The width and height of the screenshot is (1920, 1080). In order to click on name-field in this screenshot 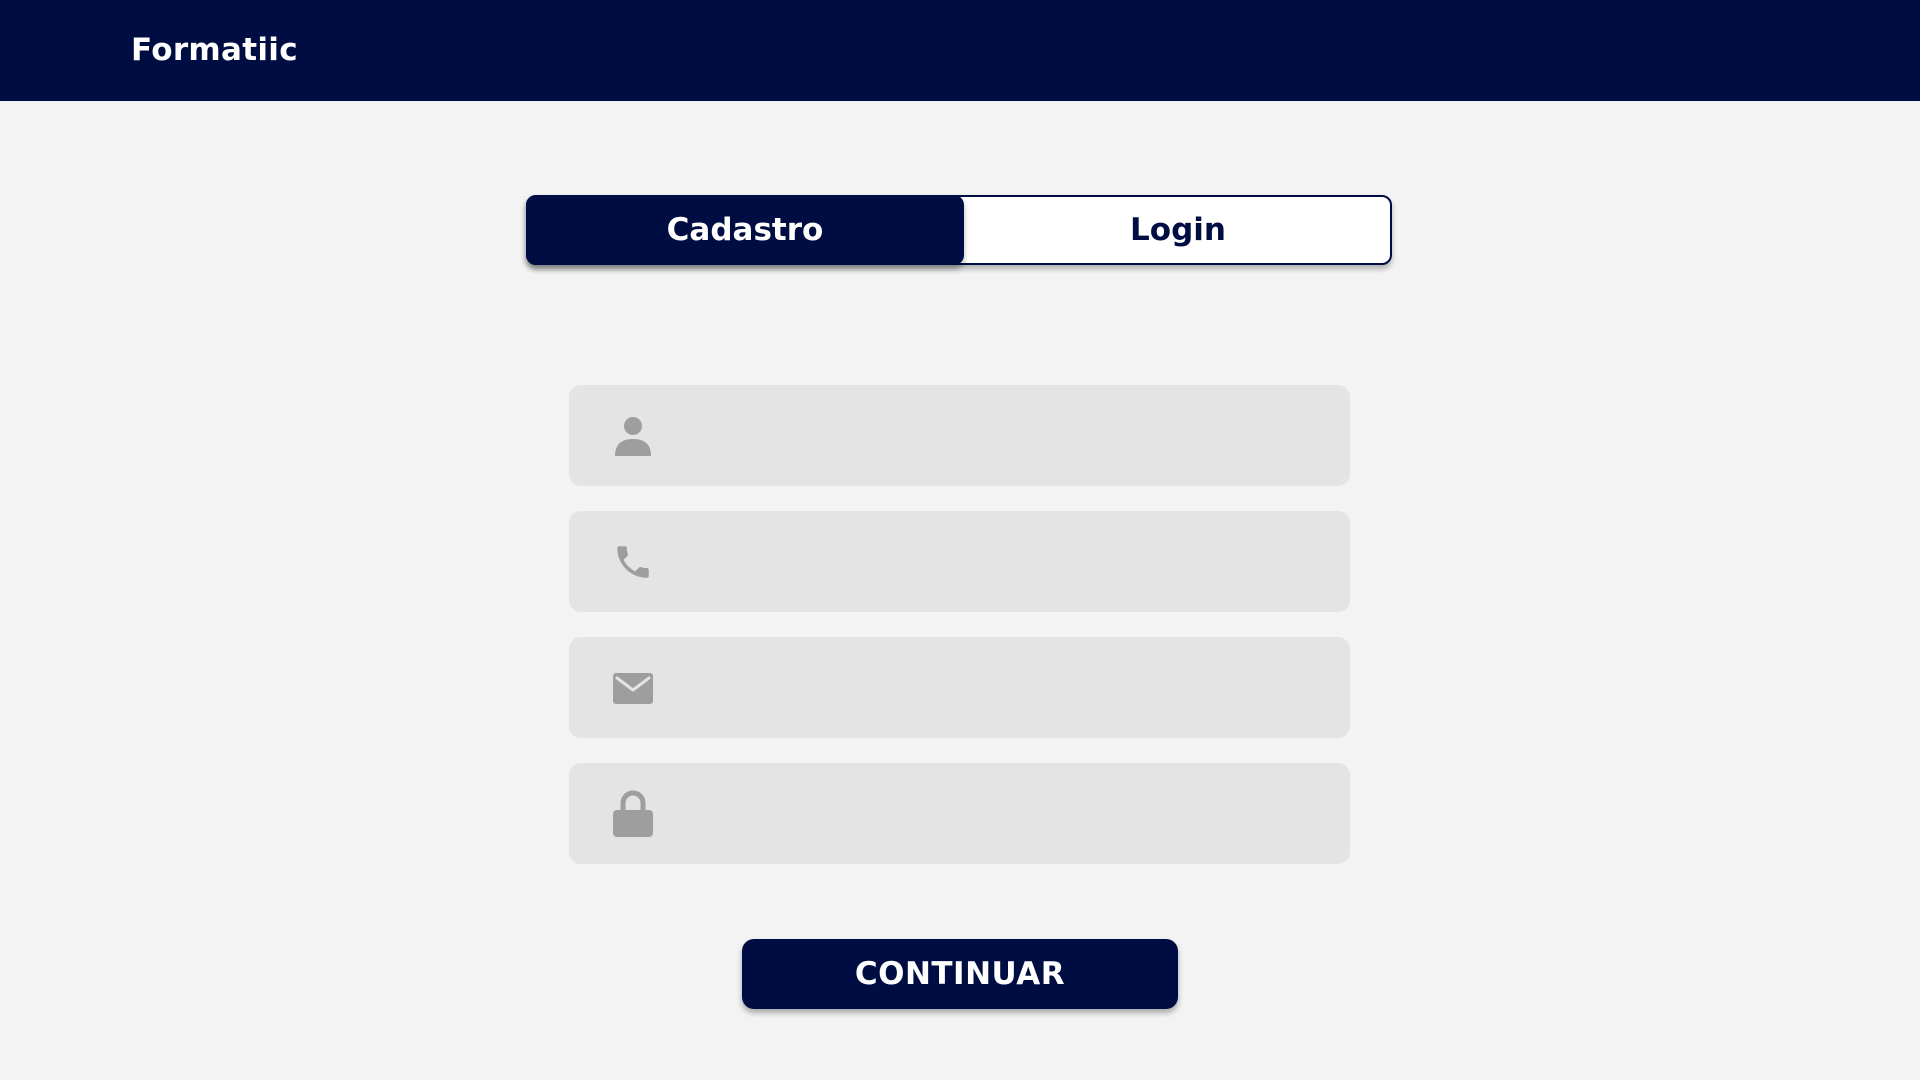, I will do `click(959, 435)`.